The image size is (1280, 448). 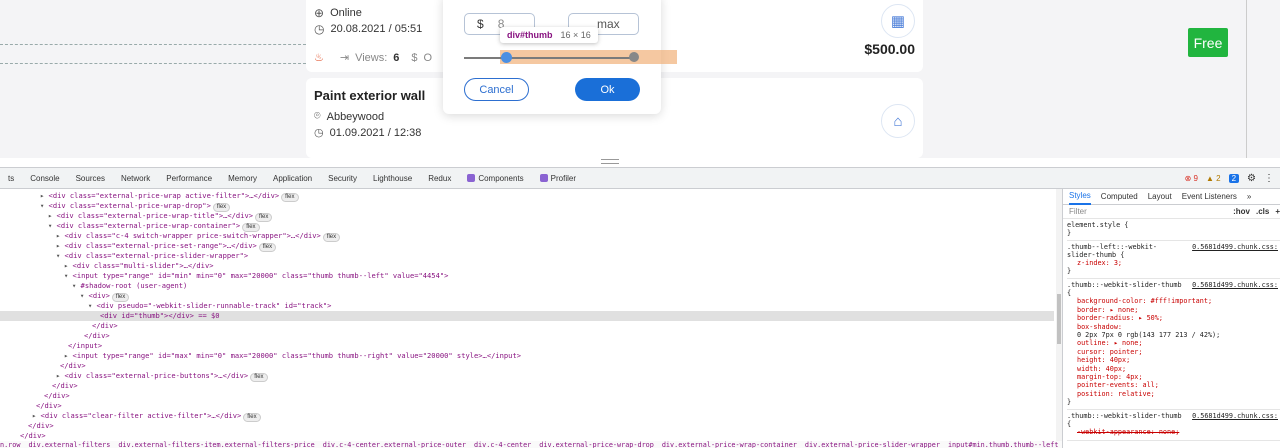 I want to click on style-declaration: pointer-events: all;, so click(x=1173, y=385).